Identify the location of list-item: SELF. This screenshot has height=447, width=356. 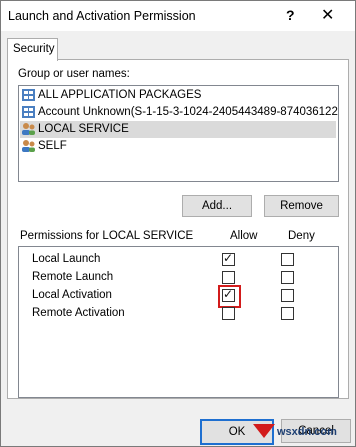
(178, 146).